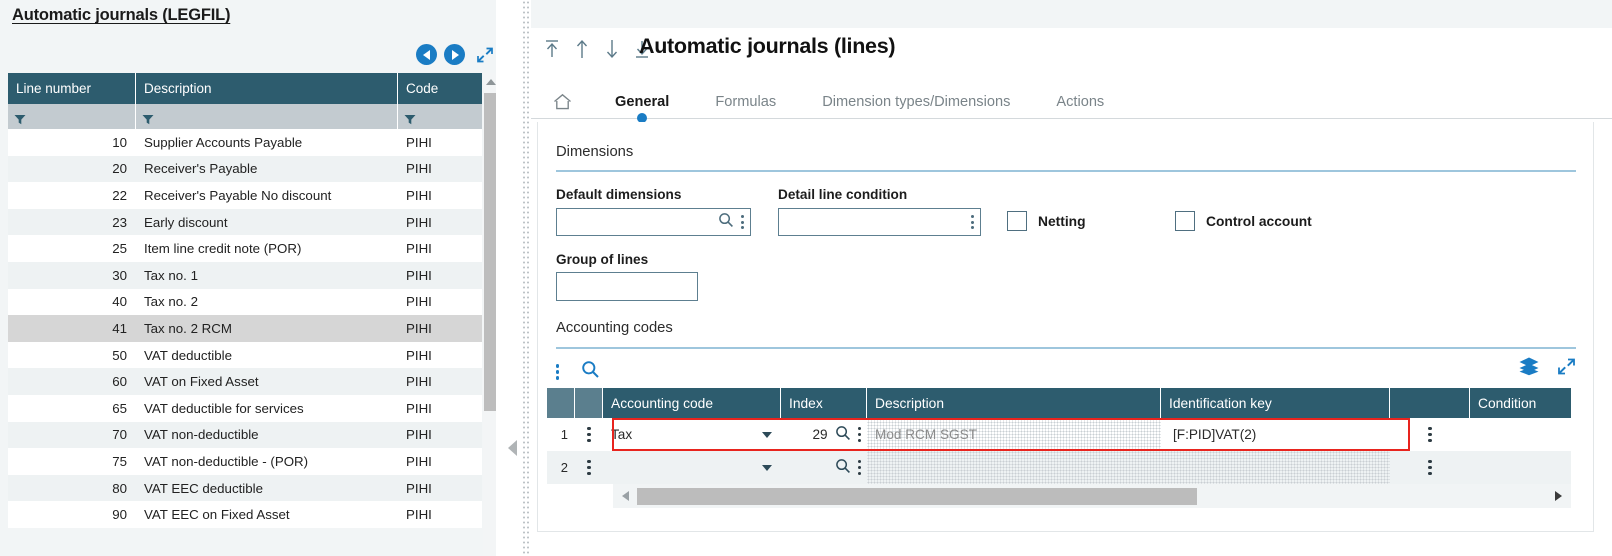 The width and height of the screenshot is (1612, 556). Describe the element at coordinates (119, 169) in the screenshot. I see `cell-line-number: 20` at that location.